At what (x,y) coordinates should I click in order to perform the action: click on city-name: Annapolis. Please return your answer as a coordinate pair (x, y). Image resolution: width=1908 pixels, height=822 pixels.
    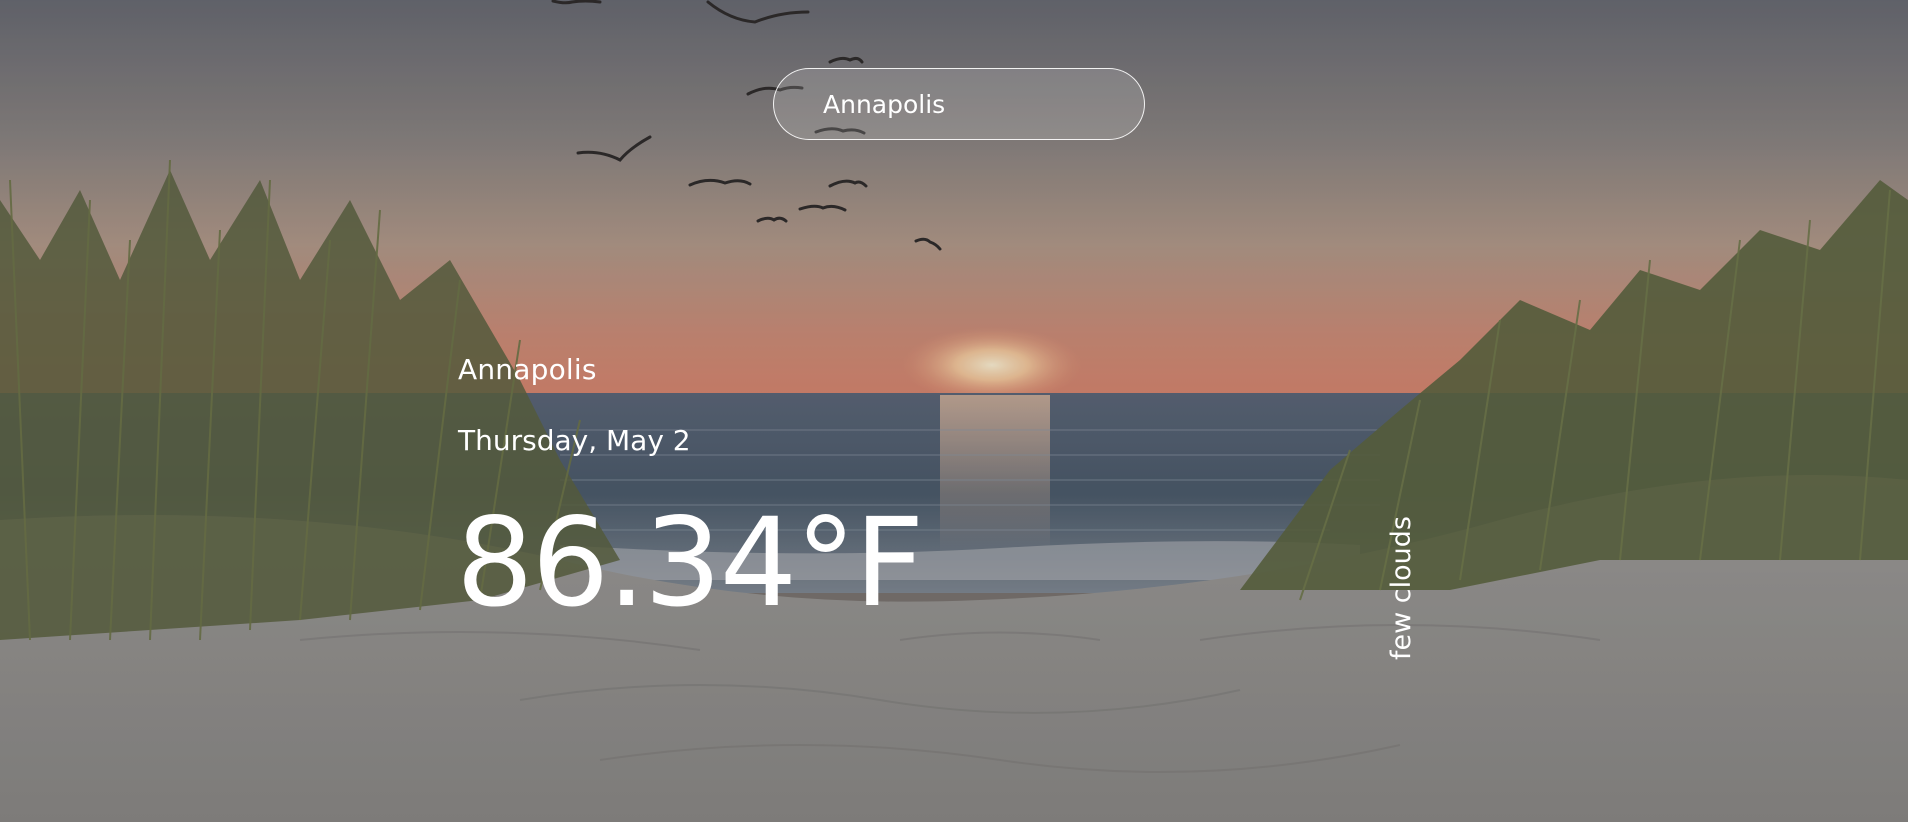
    Looking at the image, I should click on (527, 369).